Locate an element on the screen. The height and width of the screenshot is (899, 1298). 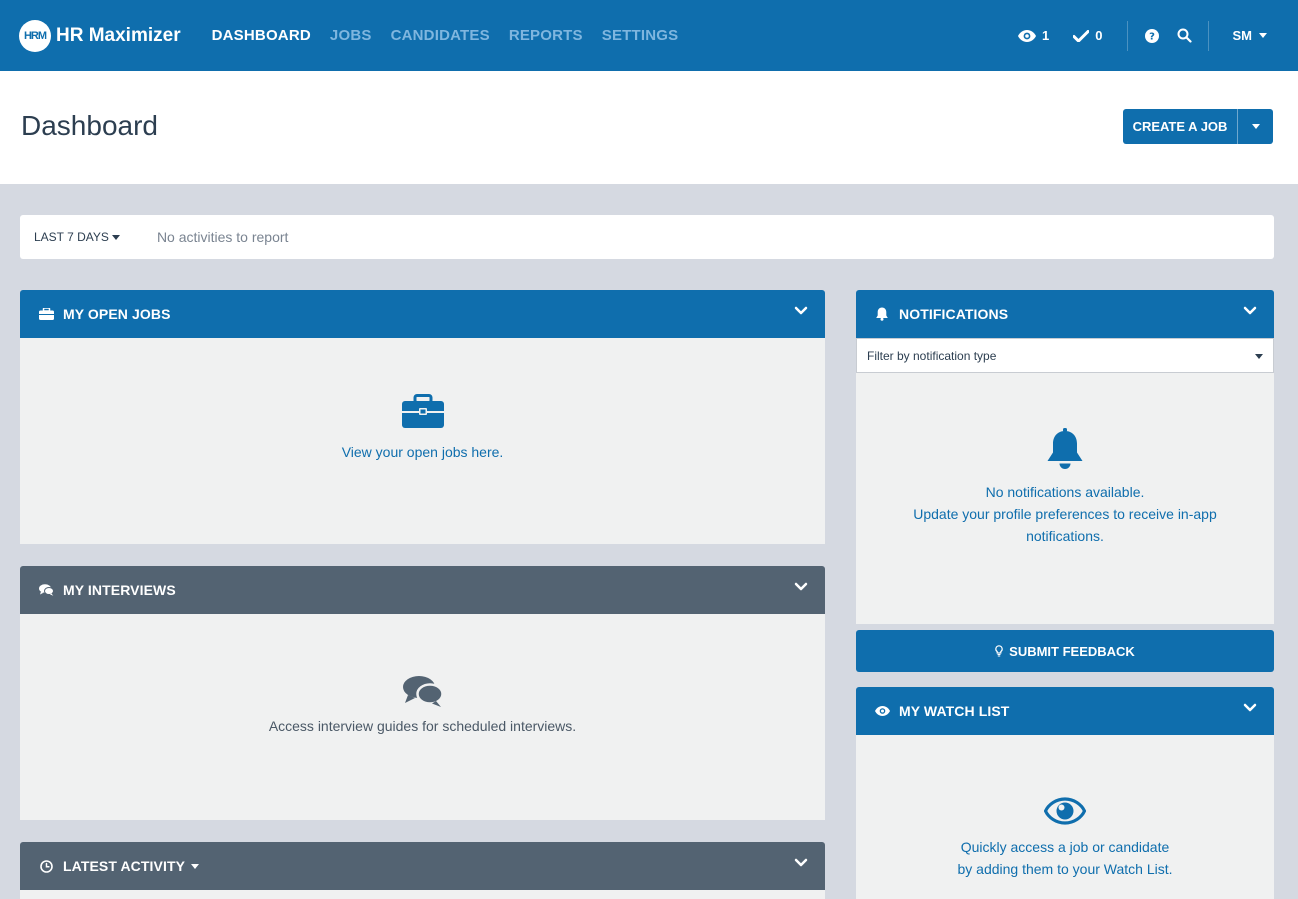
nav-settings: SETTINGS is located at coordinates (640, 35).